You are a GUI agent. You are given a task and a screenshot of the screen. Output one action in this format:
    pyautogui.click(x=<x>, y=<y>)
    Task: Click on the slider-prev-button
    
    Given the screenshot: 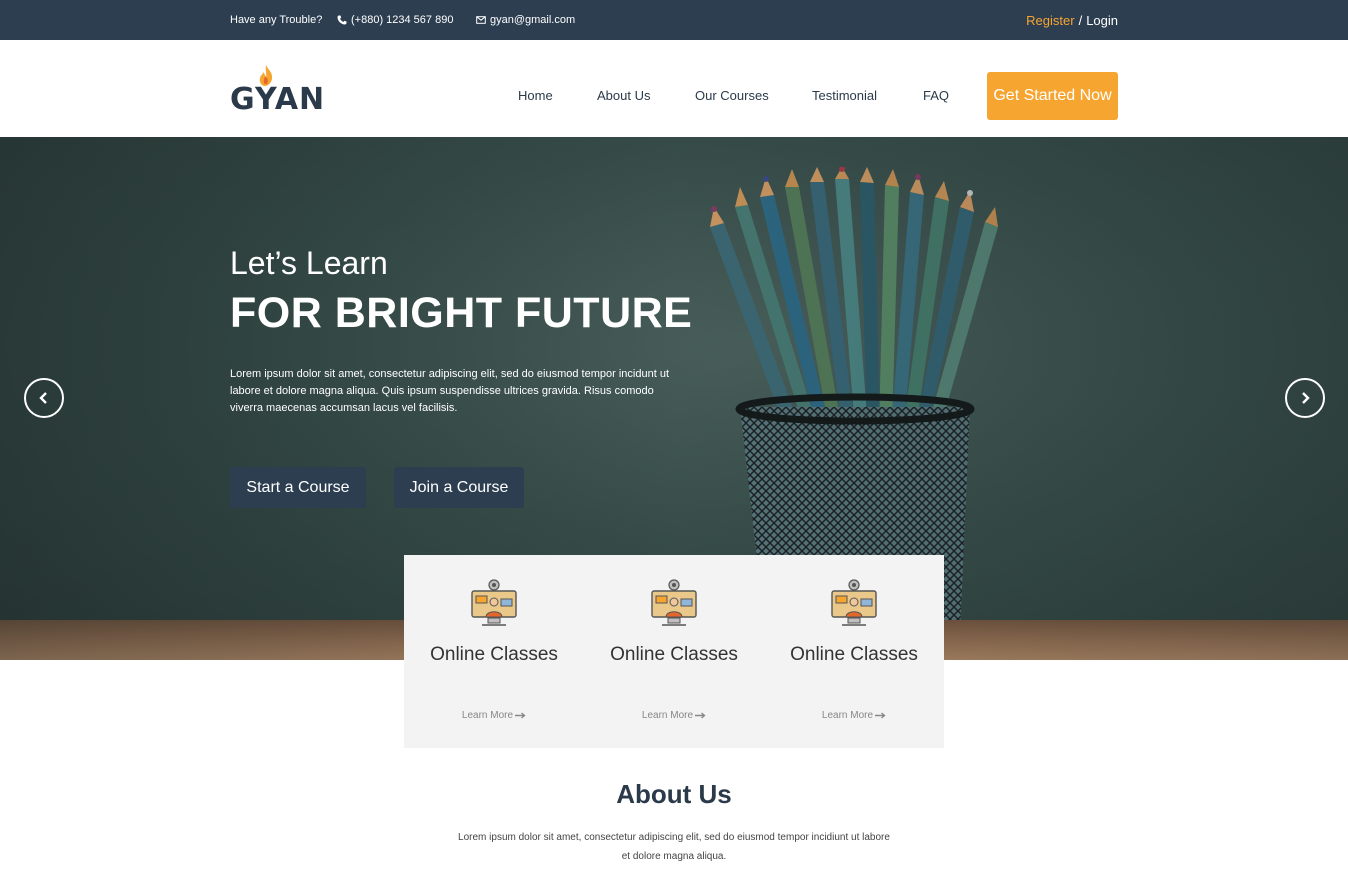 What is the action you would take?
    pyautogui.click(x=44, y=398)
    